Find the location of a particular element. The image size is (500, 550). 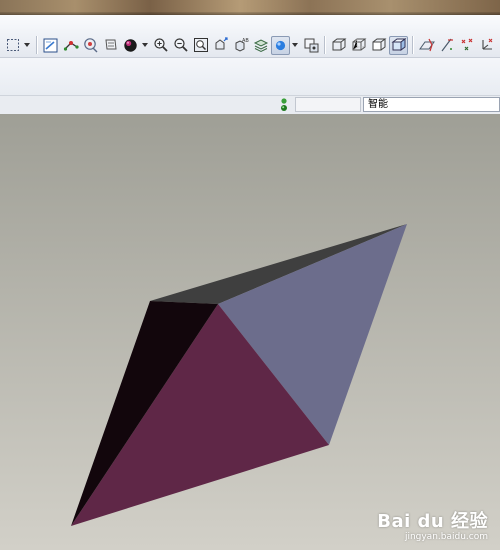

datum-axis-icon is located at coordinates (70, 45).